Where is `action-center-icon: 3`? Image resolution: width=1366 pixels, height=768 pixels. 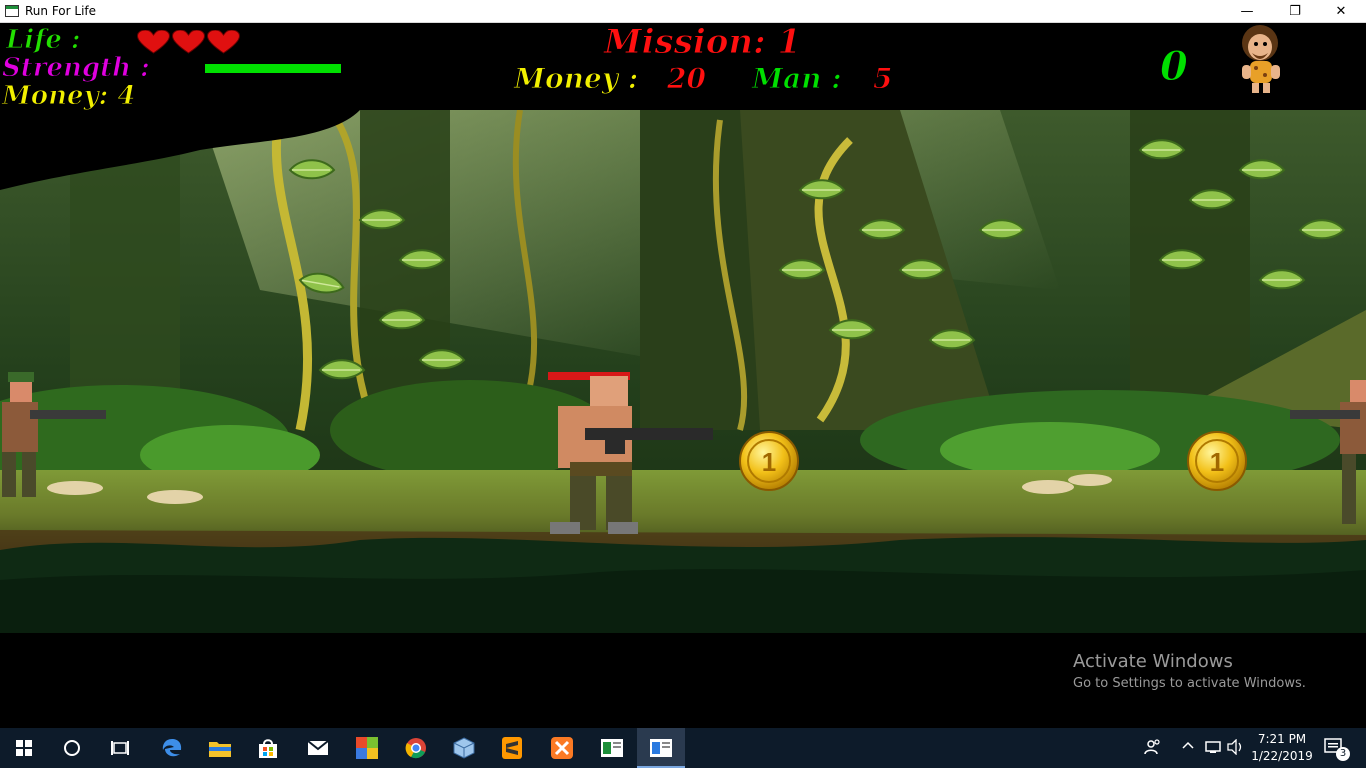
action-center-icon: 3 is located at coordinates (1337, 750).